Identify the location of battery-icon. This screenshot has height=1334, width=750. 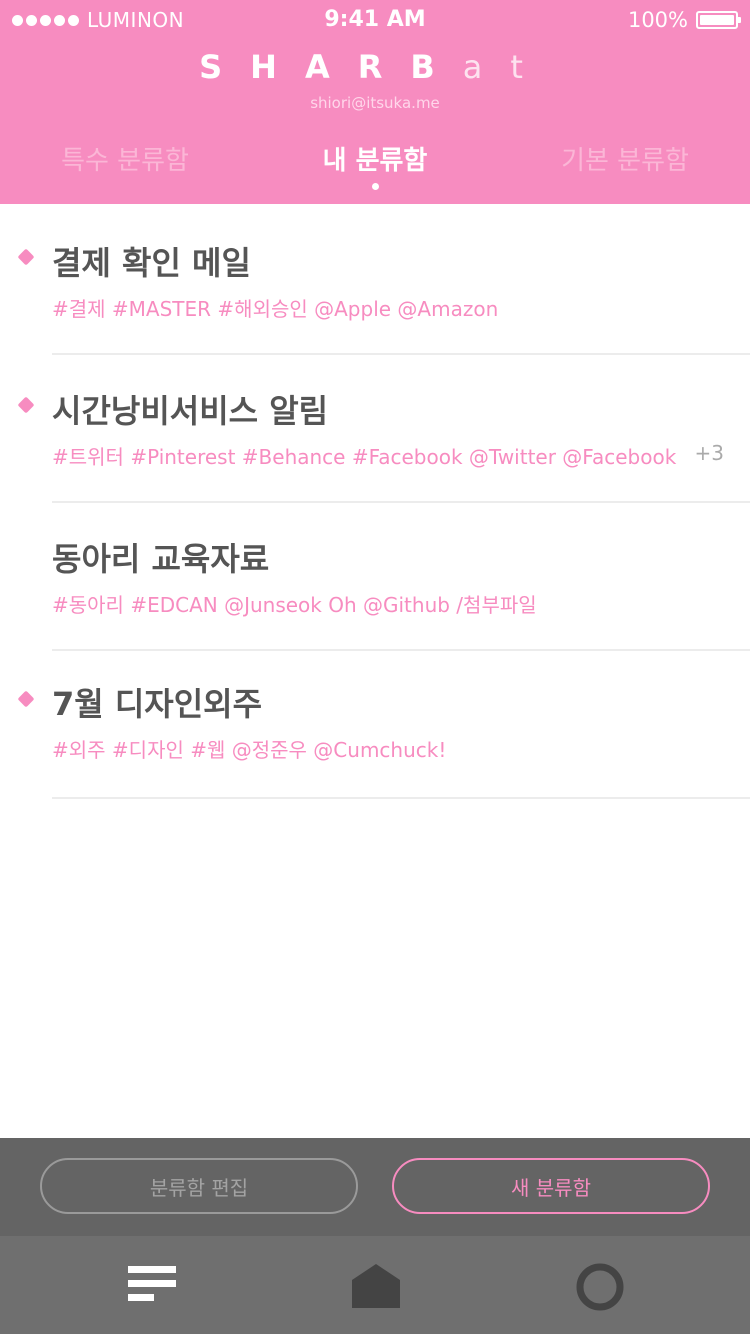
(718, 20).